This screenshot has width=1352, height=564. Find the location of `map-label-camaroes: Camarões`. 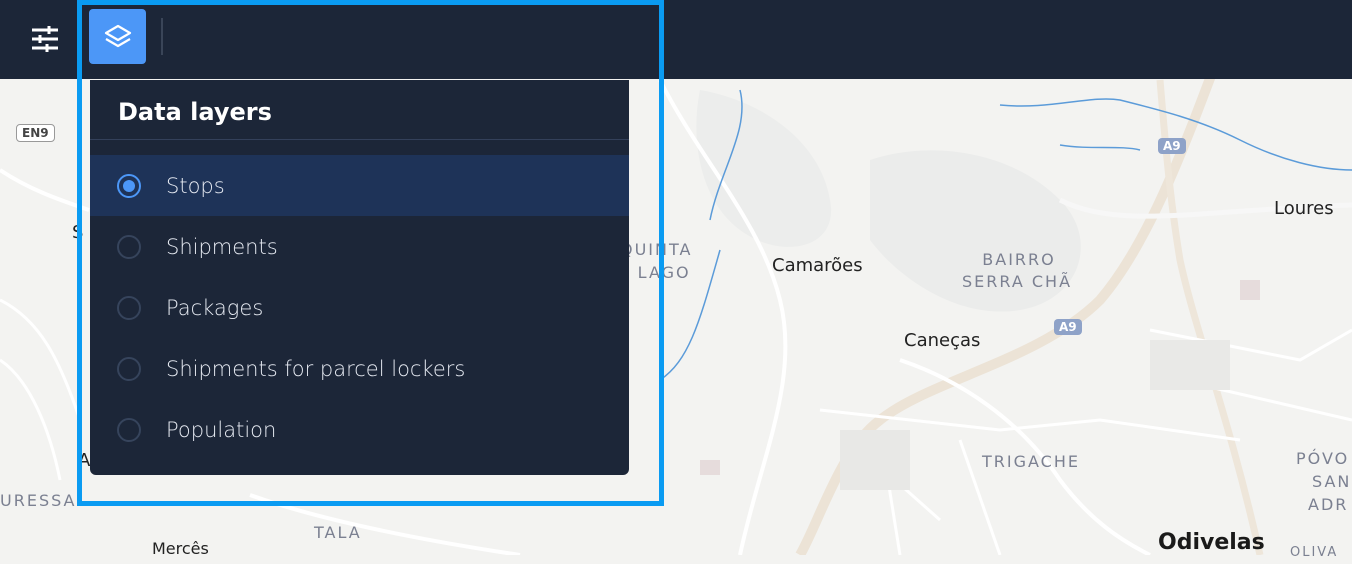

map-label-camaroes: Camarões is located at coordinates (817, 265).